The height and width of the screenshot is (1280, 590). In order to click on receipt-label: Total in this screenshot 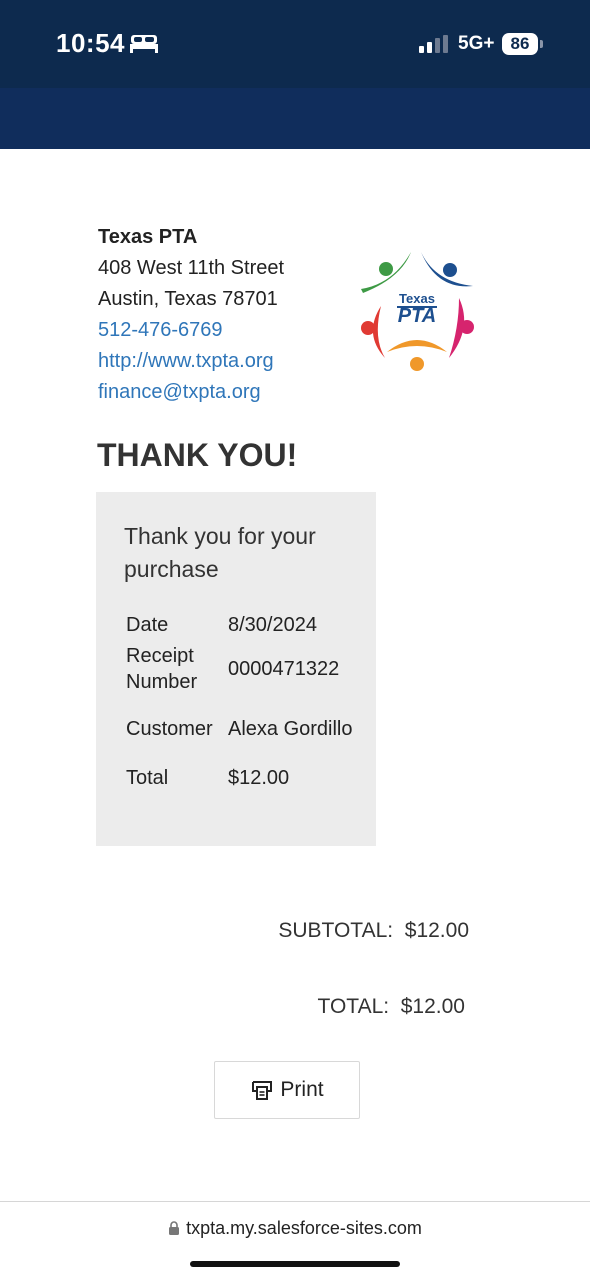, I will do `click(147, 778)`.